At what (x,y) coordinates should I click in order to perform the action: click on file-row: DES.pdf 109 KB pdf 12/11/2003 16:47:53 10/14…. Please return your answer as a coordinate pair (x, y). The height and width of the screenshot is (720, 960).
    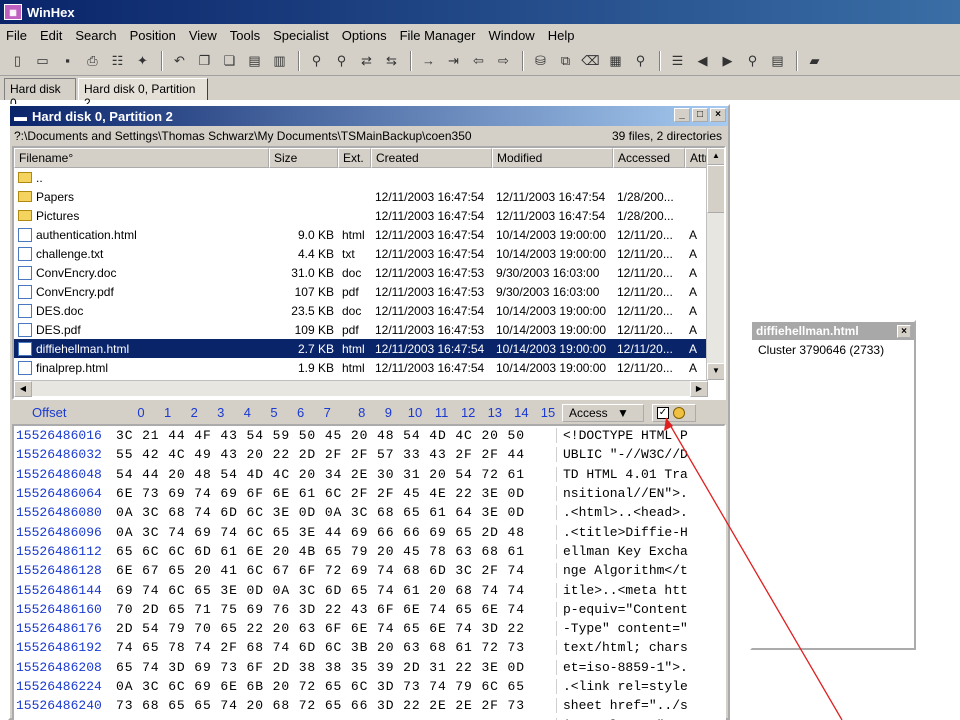
    Looking at the image, I should click on (361, 329).